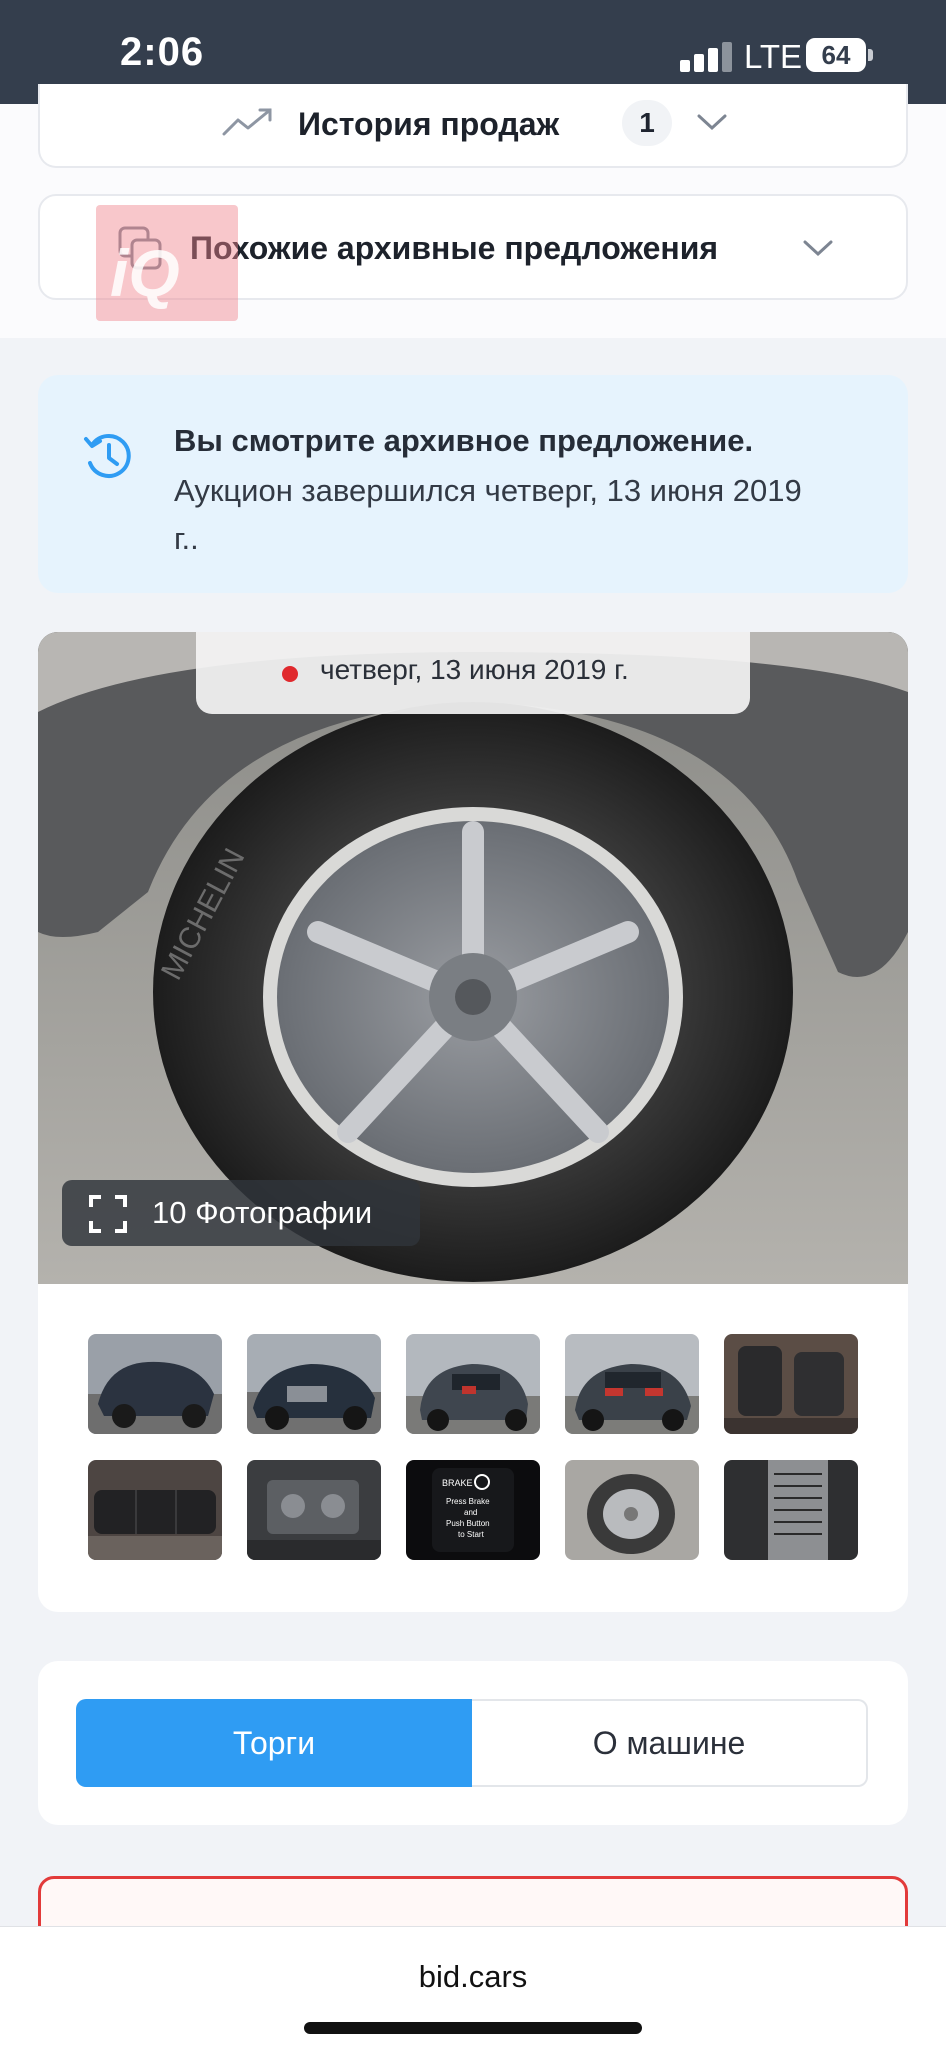  I want to click on browser-bottom-bar: bid.cars, so click(473, 1987).